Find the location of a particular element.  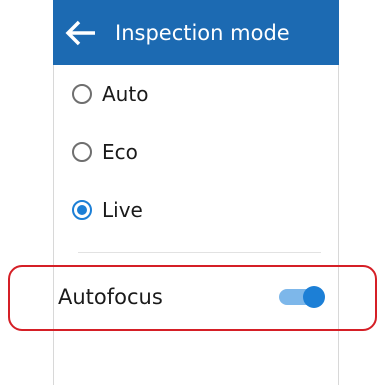

radio-label-live: Live is located at coordinates (122, 210).